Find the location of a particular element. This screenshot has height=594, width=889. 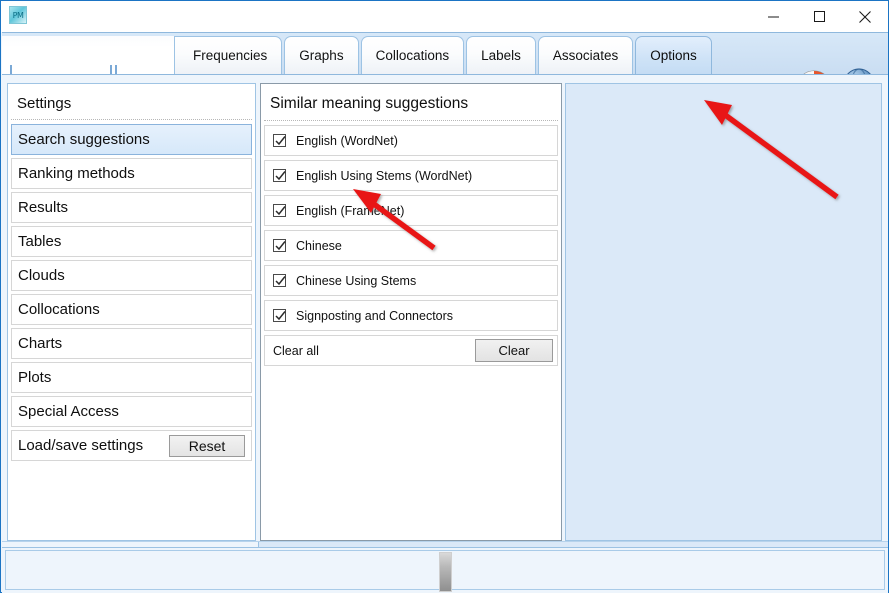

tab-label: Frequencies is located at coordinates (230, 55).